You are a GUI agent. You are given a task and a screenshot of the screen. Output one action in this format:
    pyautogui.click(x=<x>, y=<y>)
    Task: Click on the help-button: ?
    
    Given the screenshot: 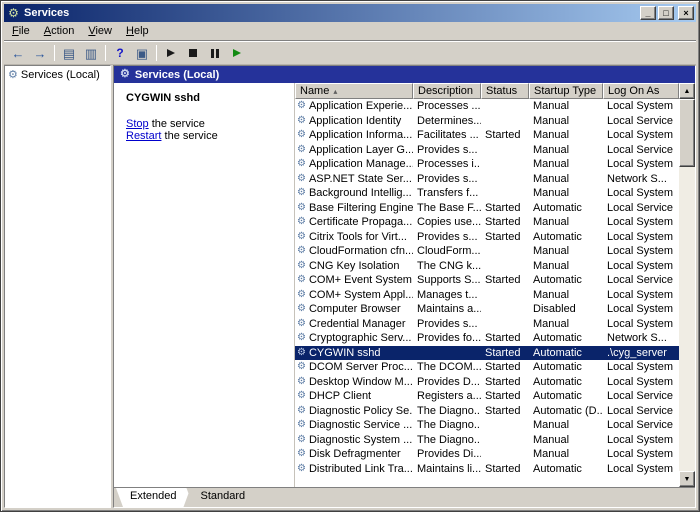 What is the action you would take?
    pyautogui.click(x=120, y=53)
    